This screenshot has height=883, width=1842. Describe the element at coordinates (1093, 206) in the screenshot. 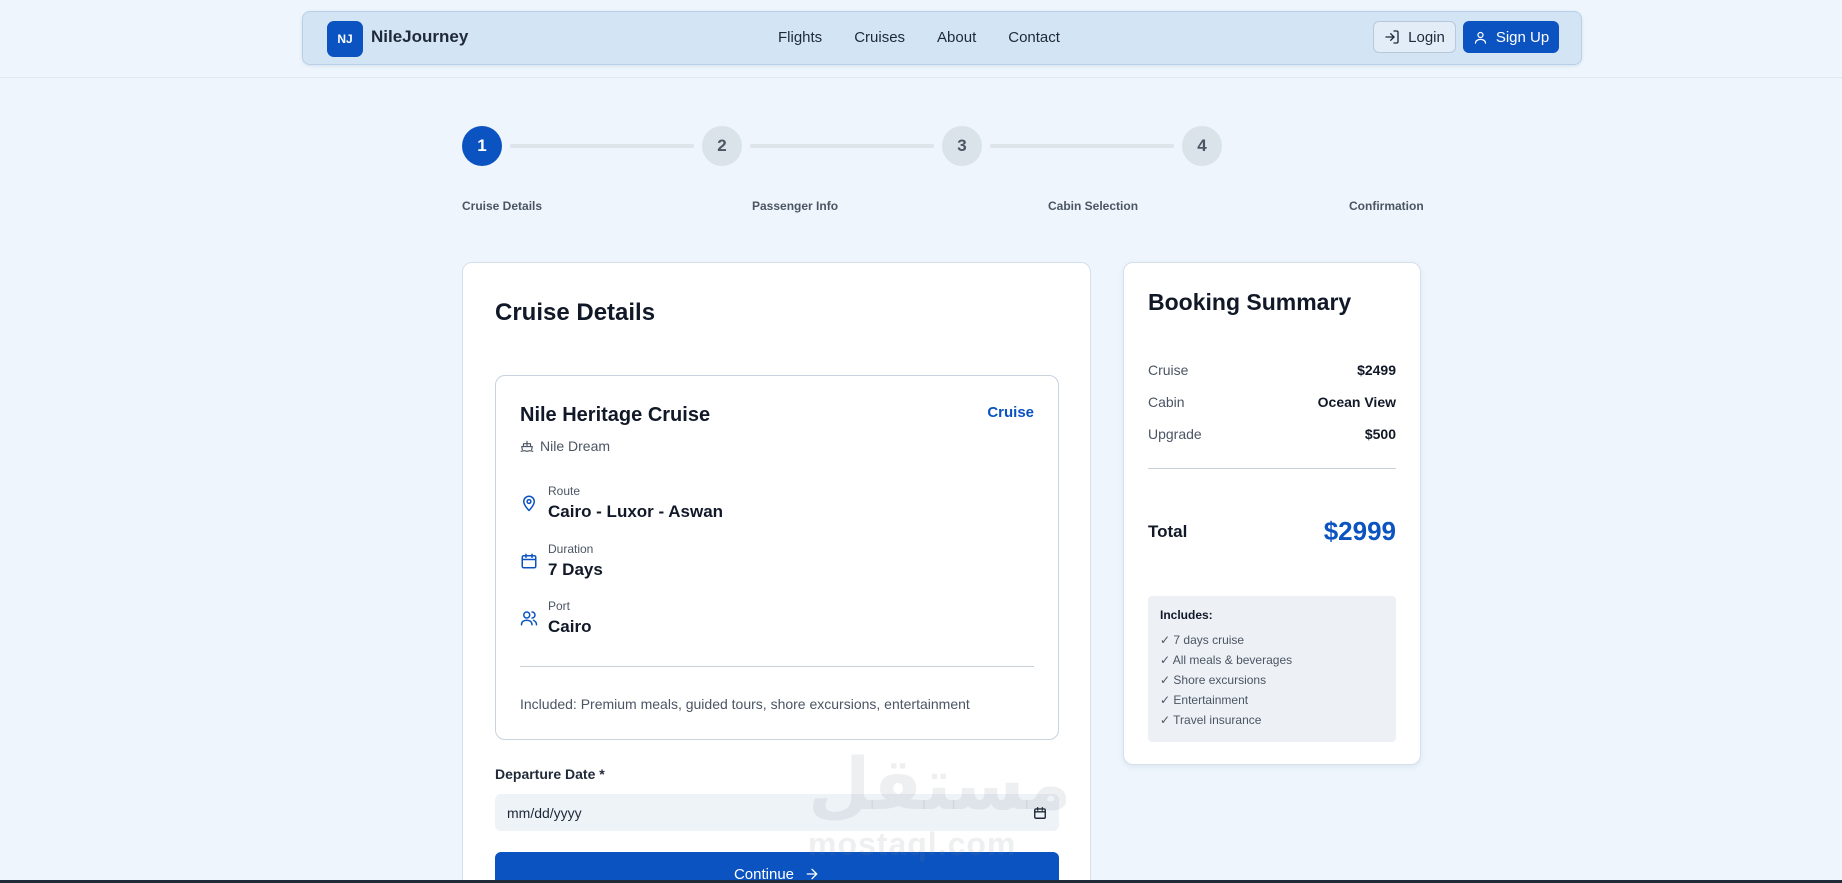

I see `step-3-label: Cabin Selection` at that location.